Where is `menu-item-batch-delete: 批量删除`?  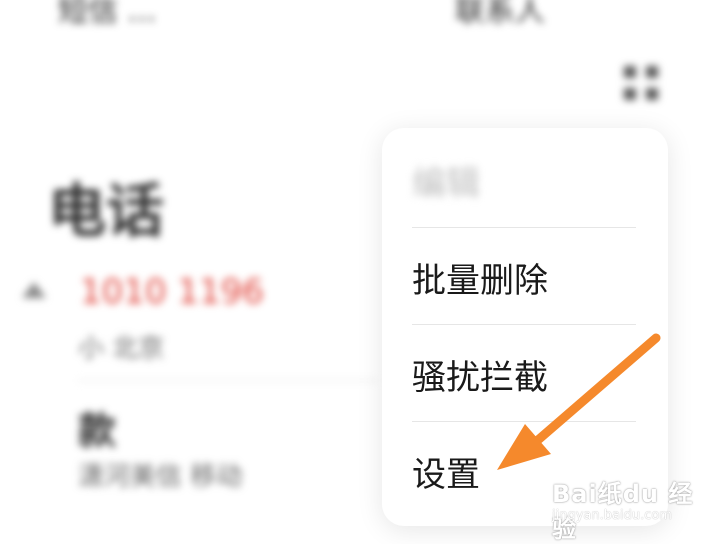 menu-item-batch-delete: 批量删除 is located at coordinates (524, 277).